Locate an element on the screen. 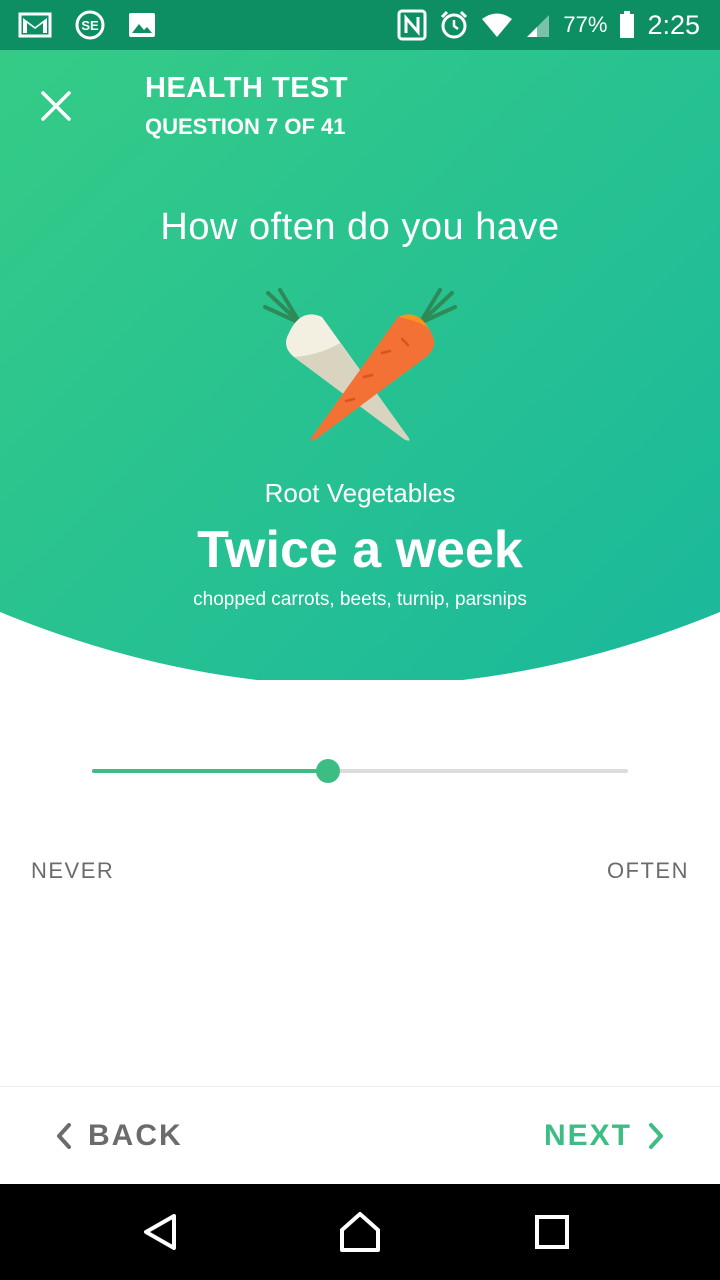  svg-text: SE is located at coordinates (90, 25).